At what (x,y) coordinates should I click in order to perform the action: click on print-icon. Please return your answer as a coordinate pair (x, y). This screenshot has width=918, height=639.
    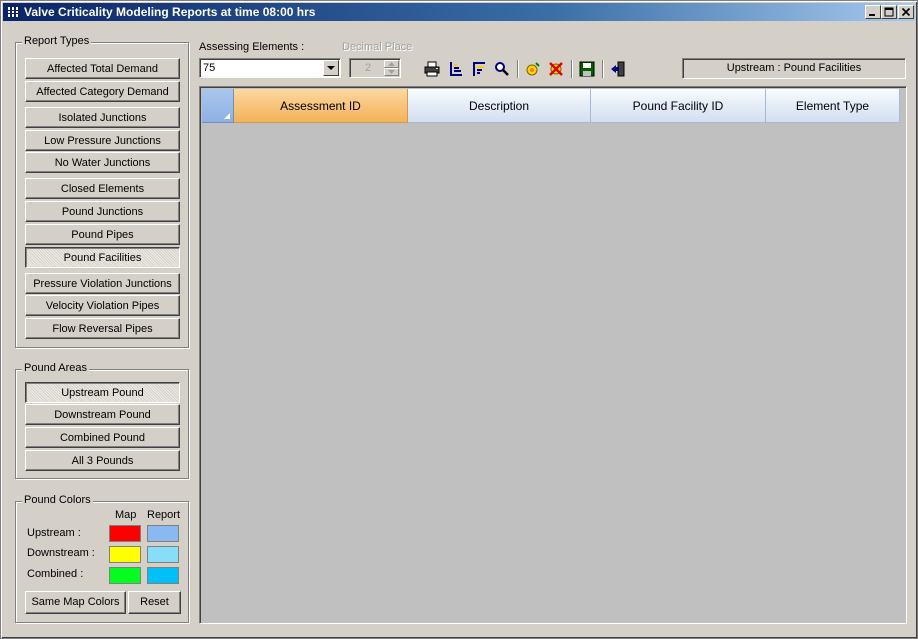
    Looking at the image, I should click on (432, 69).